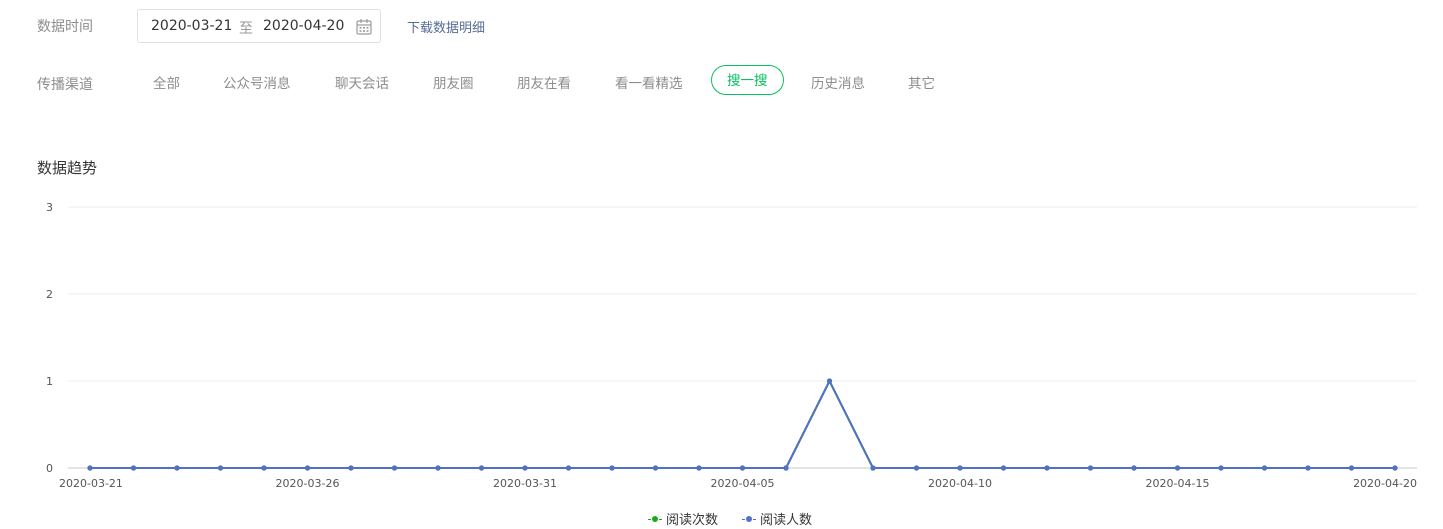 This screenshot has height=529, width=1443. I want to click on x-tick-label: 2020-04-15, so click(1178, 483).